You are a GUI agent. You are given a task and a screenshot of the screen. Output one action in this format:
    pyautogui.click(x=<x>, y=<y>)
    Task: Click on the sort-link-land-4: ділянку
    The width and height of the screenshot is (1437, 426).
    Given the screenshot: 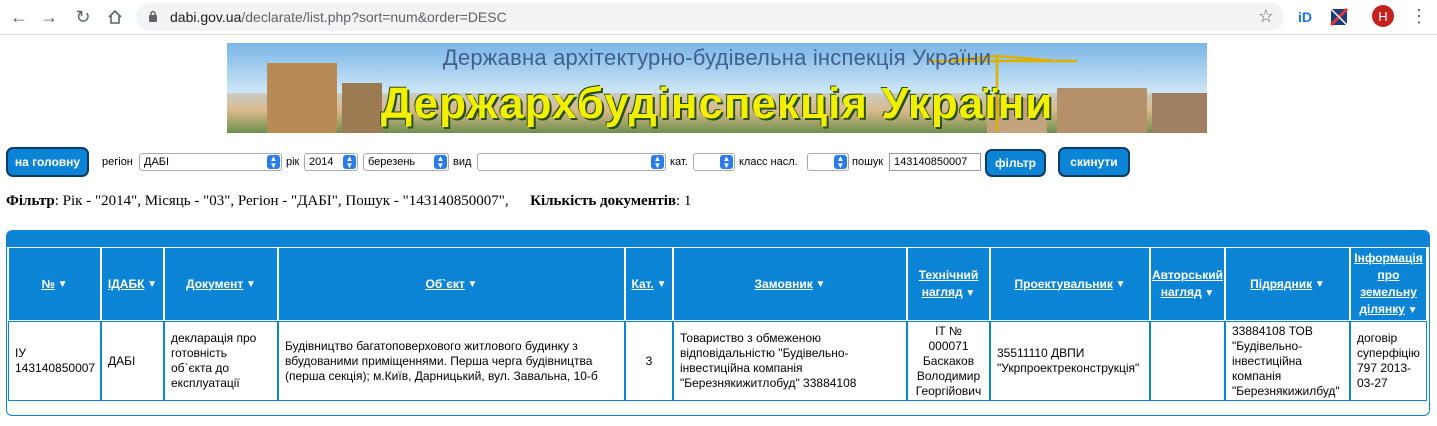 What is the action you would take?
    pyautogui.click(x=1382, y=309)
    